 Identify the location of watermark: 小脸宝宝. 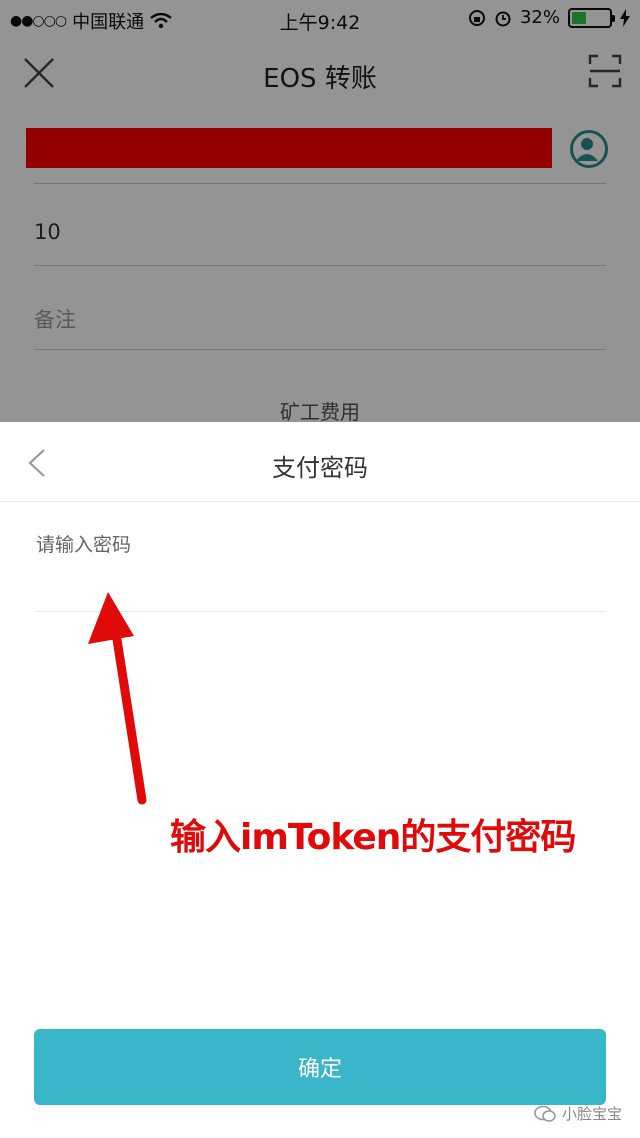
(578, 1113).